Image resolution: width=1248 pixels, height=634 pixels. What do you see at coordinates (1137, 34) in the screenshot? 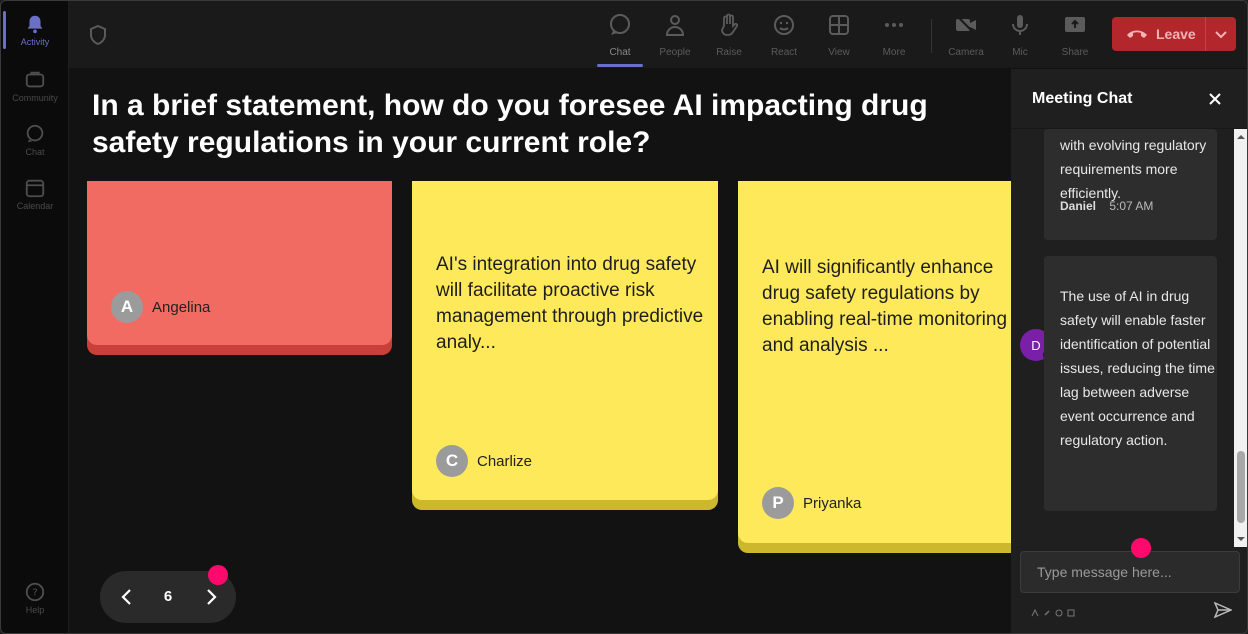
I see `hang-up-icon` at bounding box center [1137, 34].